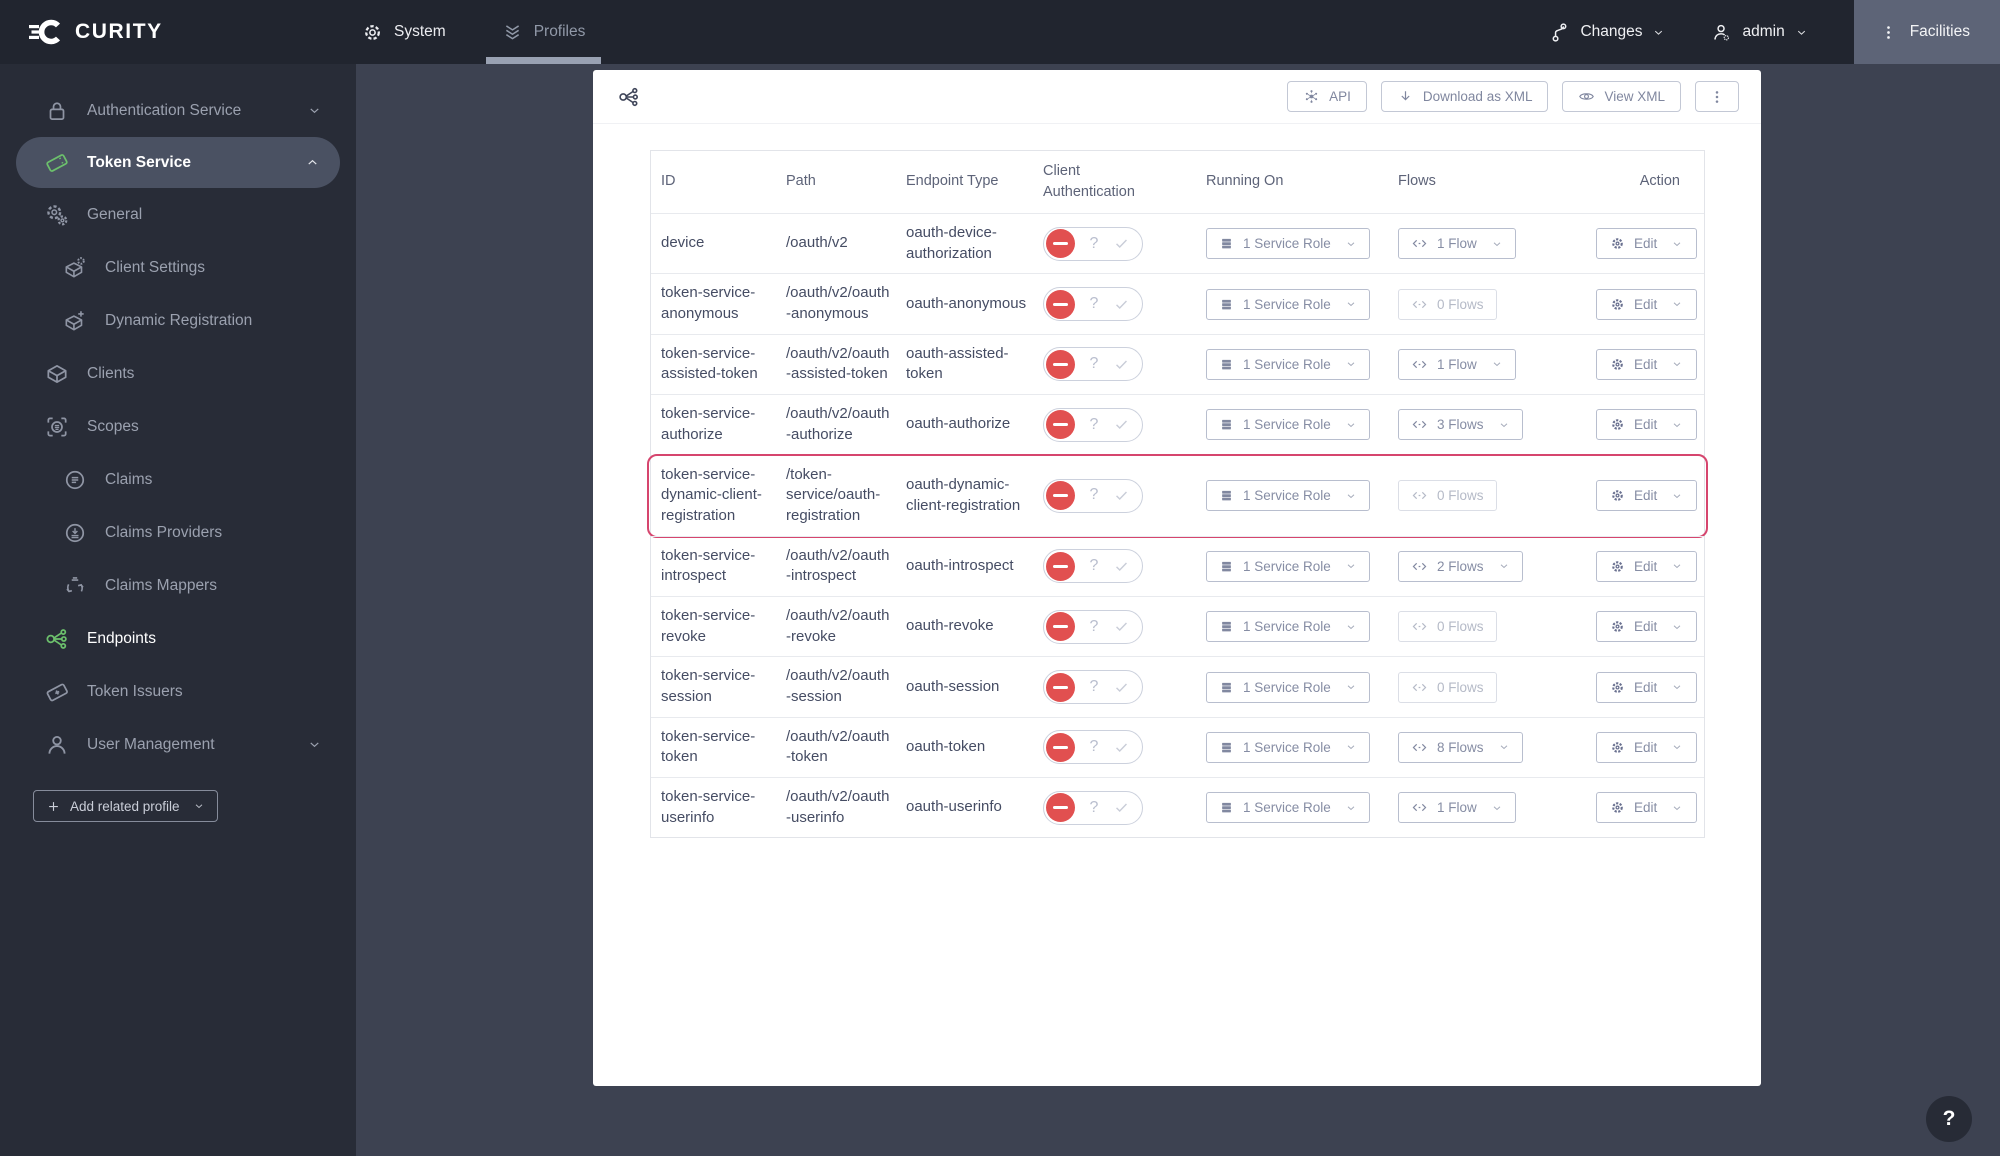  I want to click on changes-menu: Changes, so click(1607, 32).